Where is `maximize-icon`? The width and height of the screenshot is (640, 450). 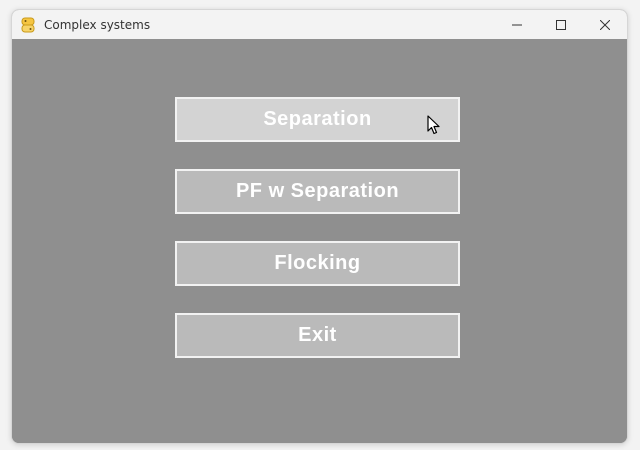
maximize-icon is located at coordinates (561, 24).